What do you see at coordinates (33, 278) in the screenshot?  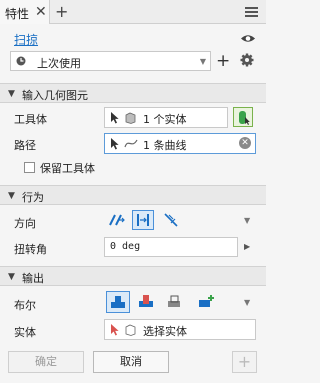 I see `section-title: 输出` at bounding box center [33, 278].